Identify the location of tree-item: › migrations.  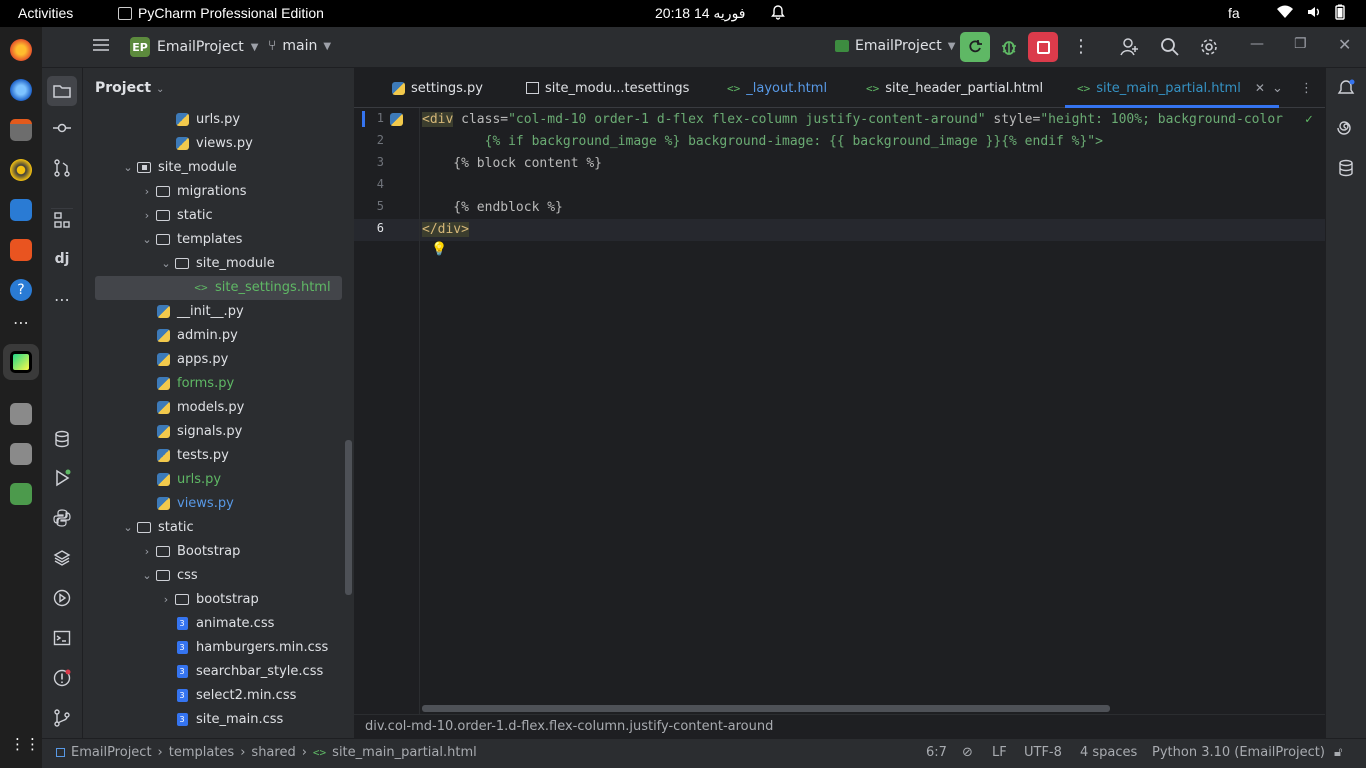
(193, 191).